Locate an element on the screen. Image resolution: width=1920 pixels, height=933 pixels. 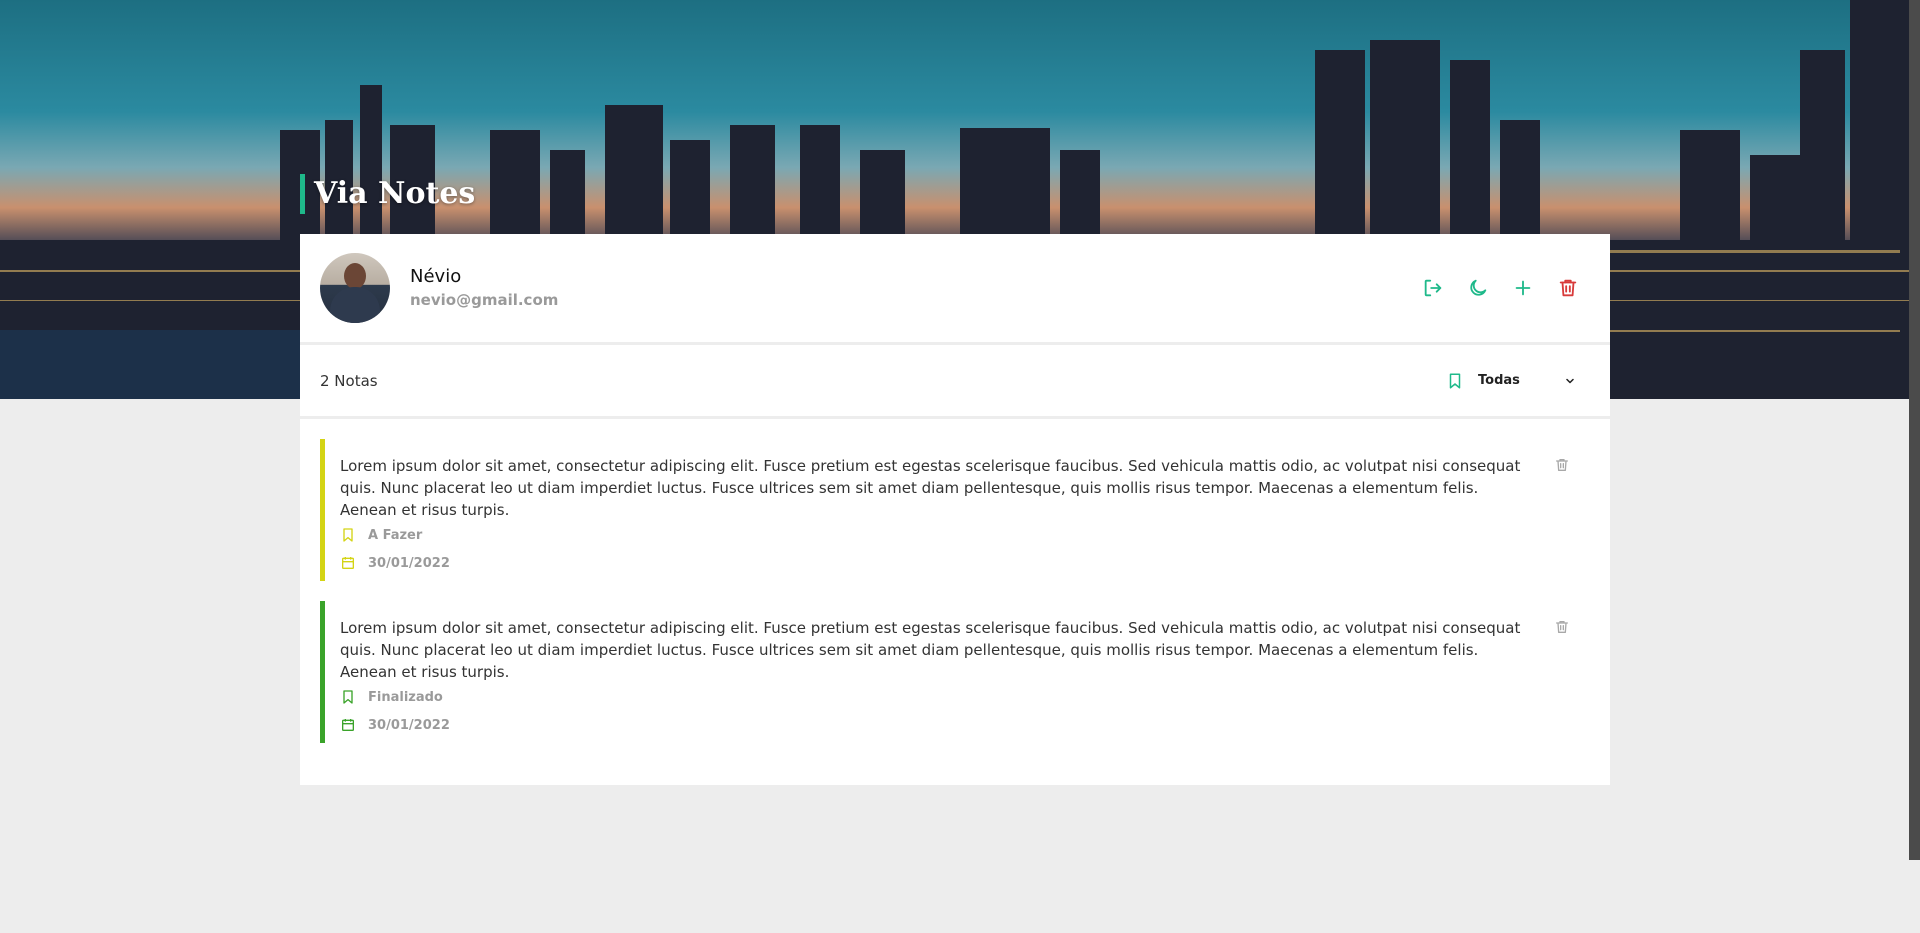
add-note-button is located at coordinates (1523, 288).